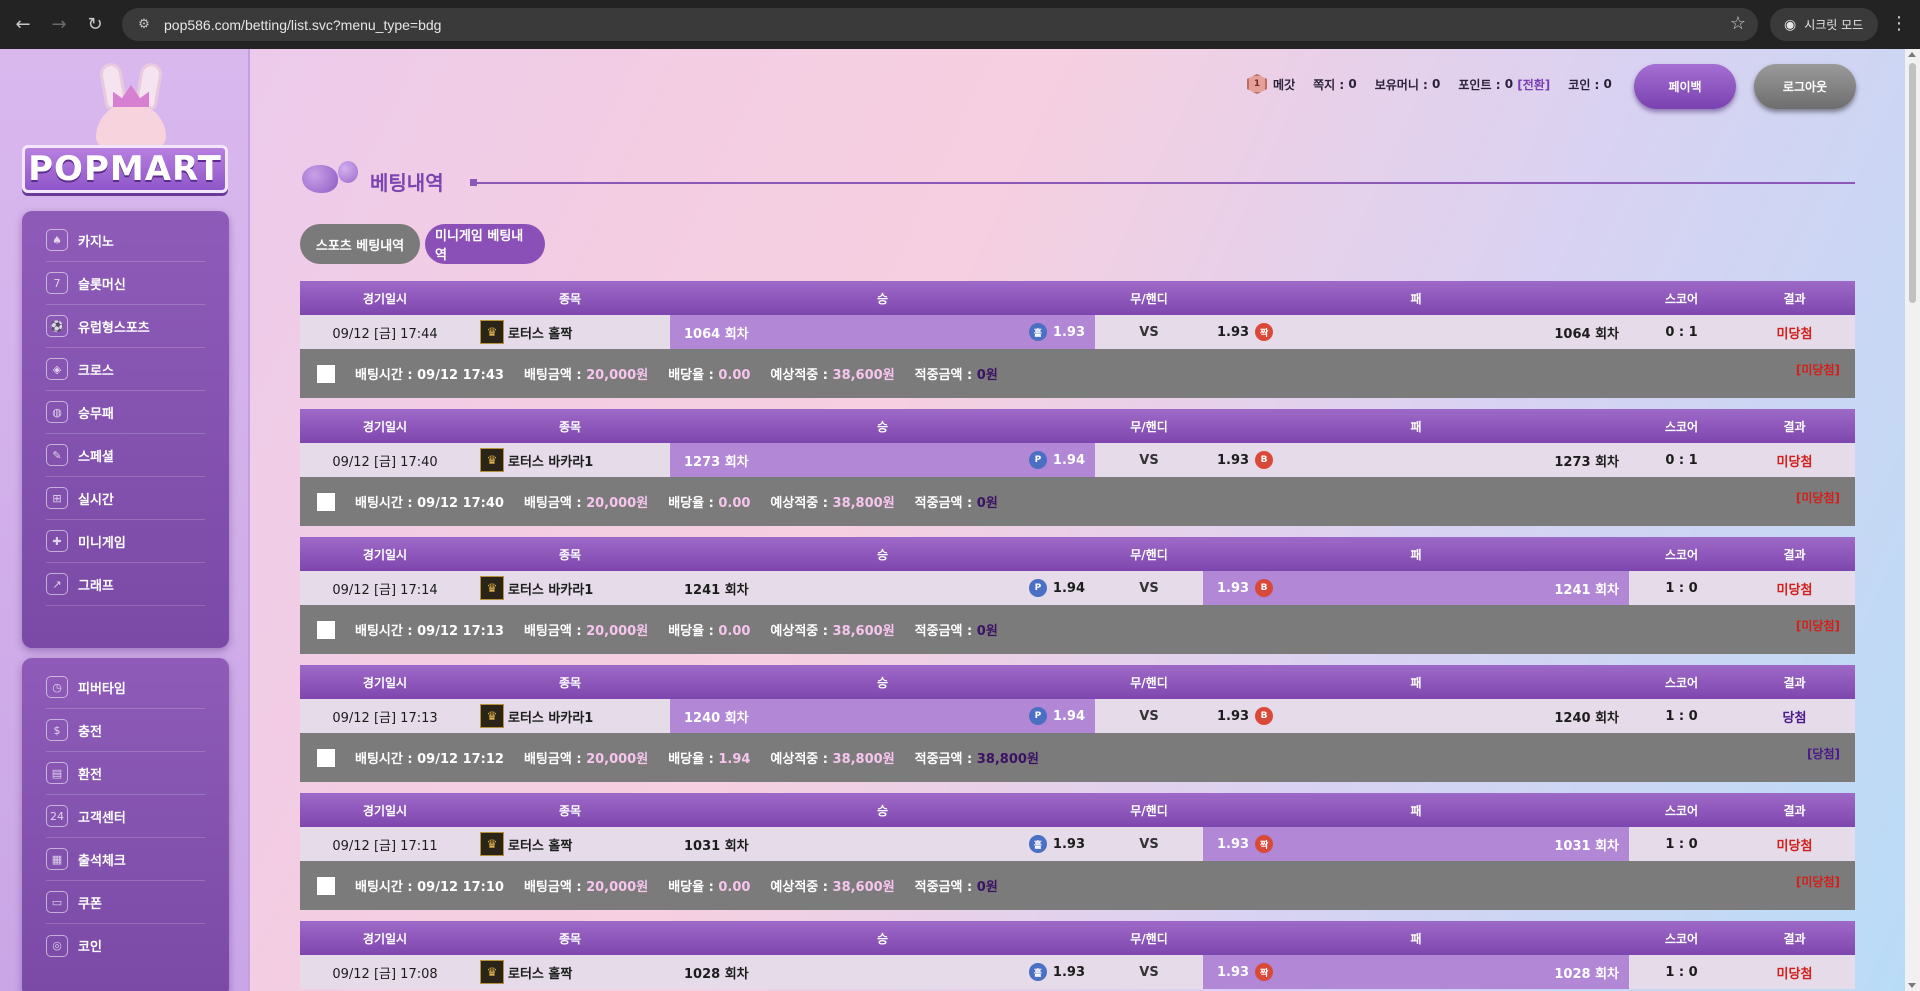 The height and width of the screenshot is (991, 1920). I want to click on sidebar-item: ♠ 카지노, so click(125, 240).